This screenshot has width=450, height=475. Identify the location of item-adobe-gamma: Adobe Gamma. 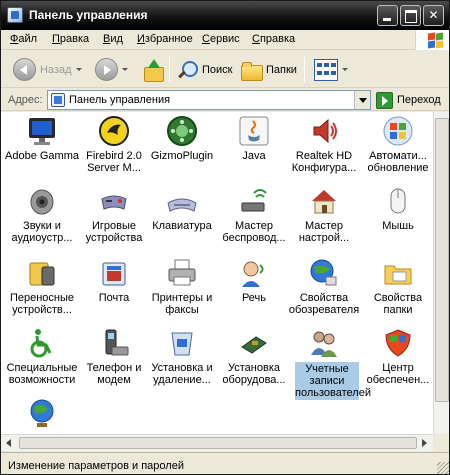
(42, 151).